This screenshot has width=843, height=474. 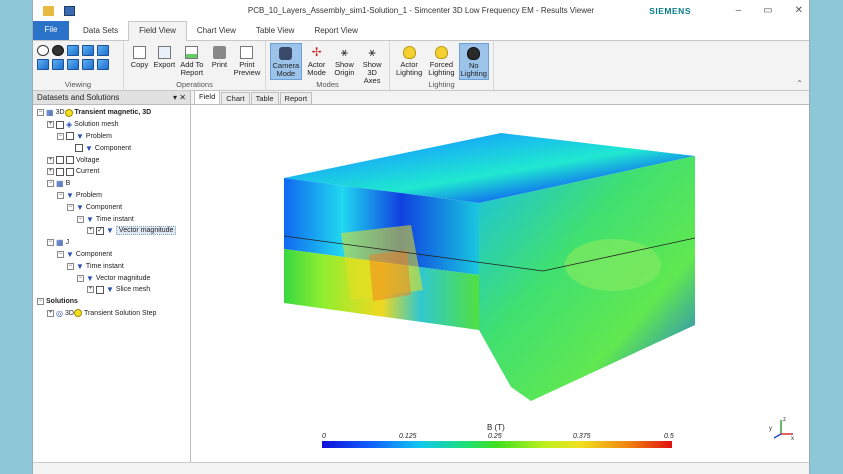 I want to click on forced-lighting-button: Forced Lighting, so click(x=441, y=61).